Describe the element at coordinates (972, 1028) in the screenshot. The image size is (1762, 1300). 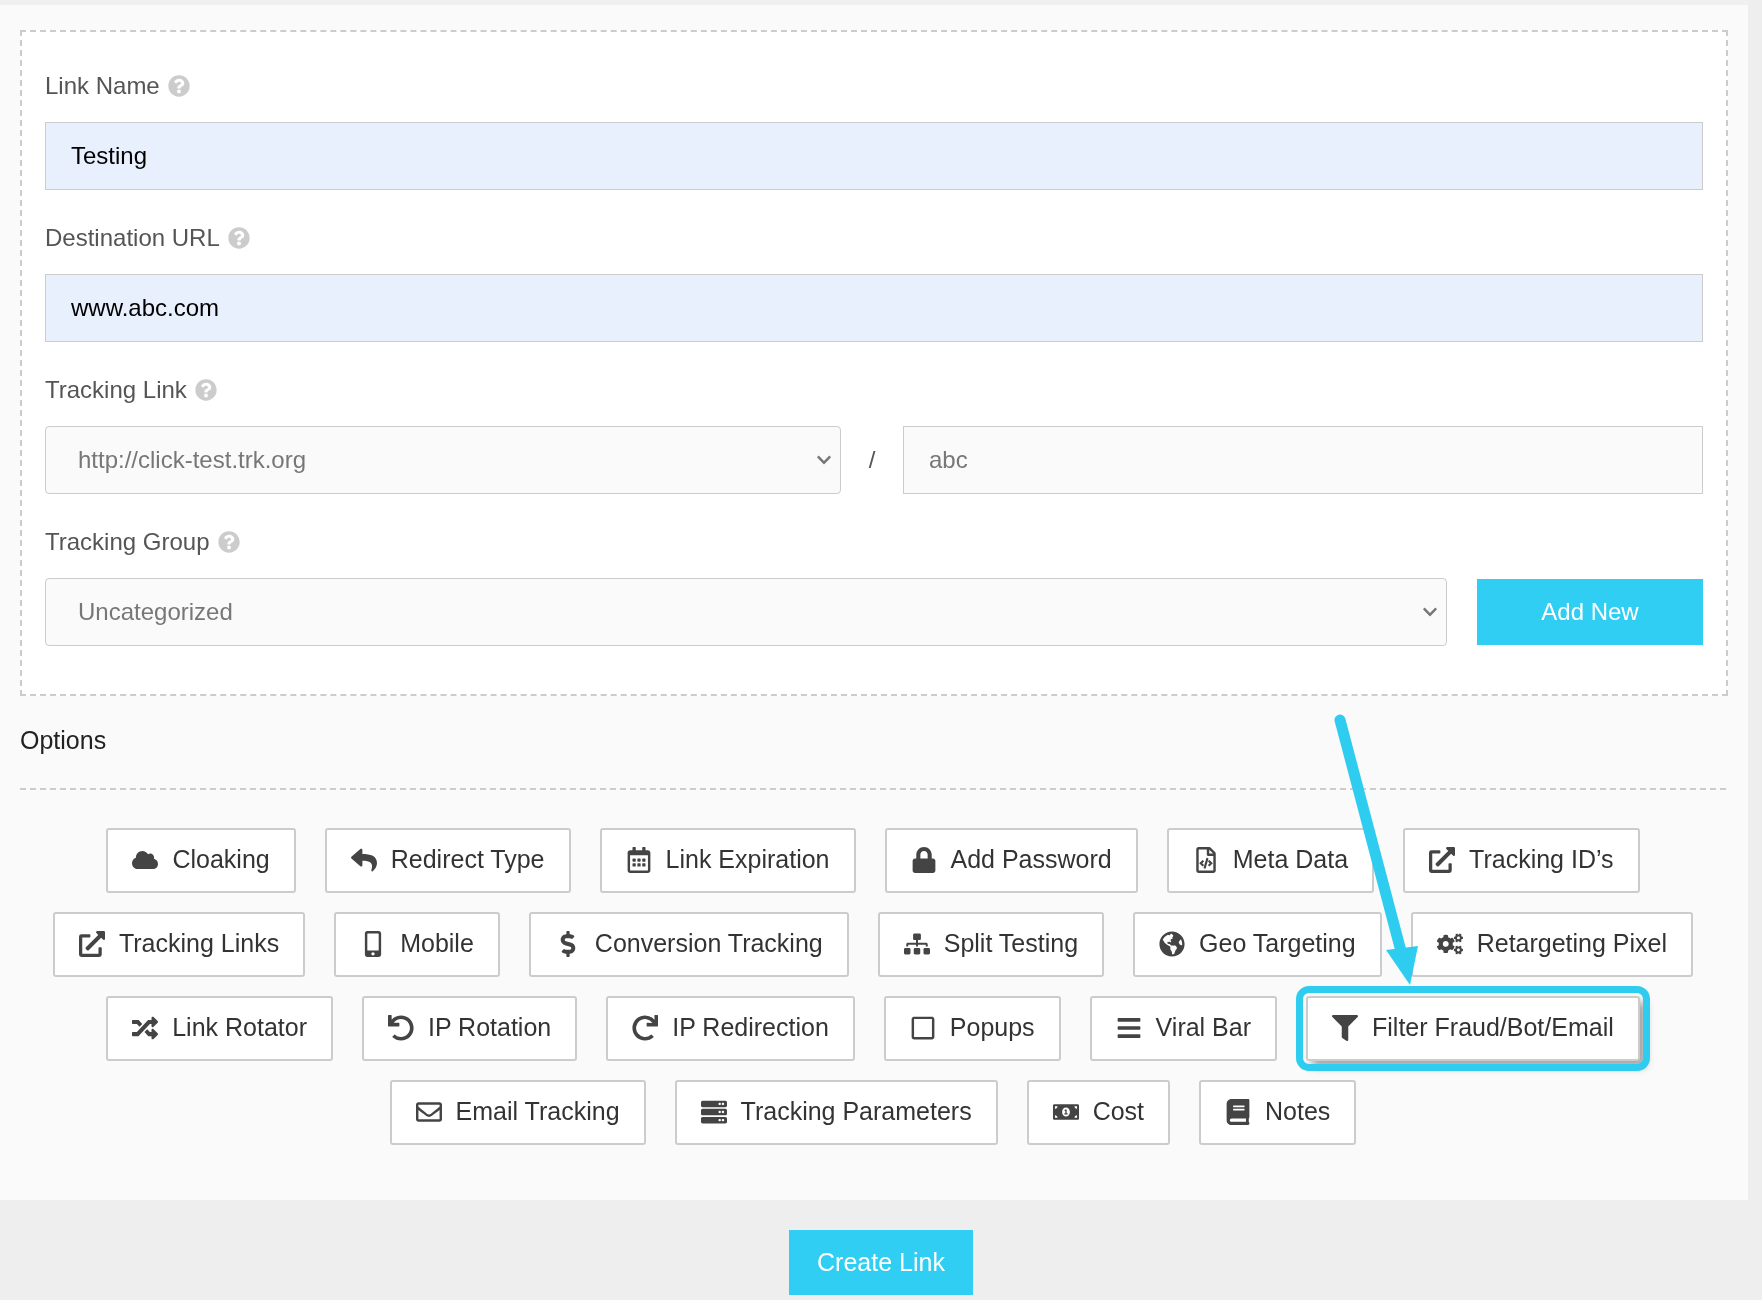
I see `option-button: Popups` at that location.